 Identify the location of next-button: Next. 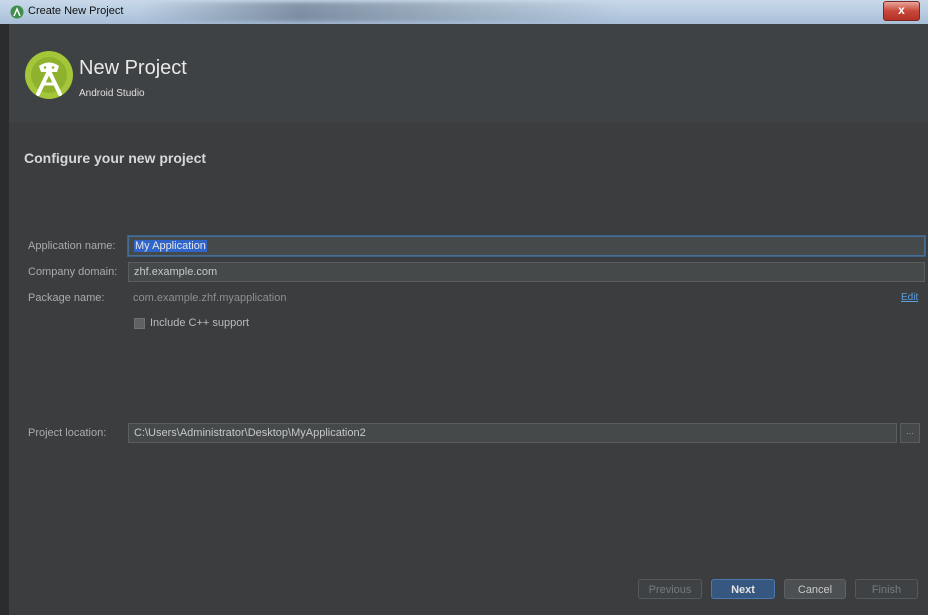
(743, 589).